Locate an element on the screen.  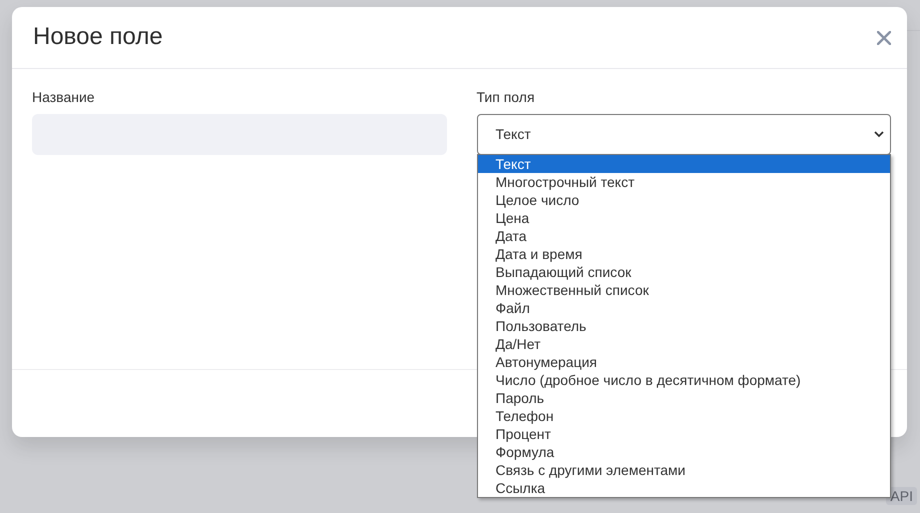
chevron-down-icon is located at coordinates (879, 134).